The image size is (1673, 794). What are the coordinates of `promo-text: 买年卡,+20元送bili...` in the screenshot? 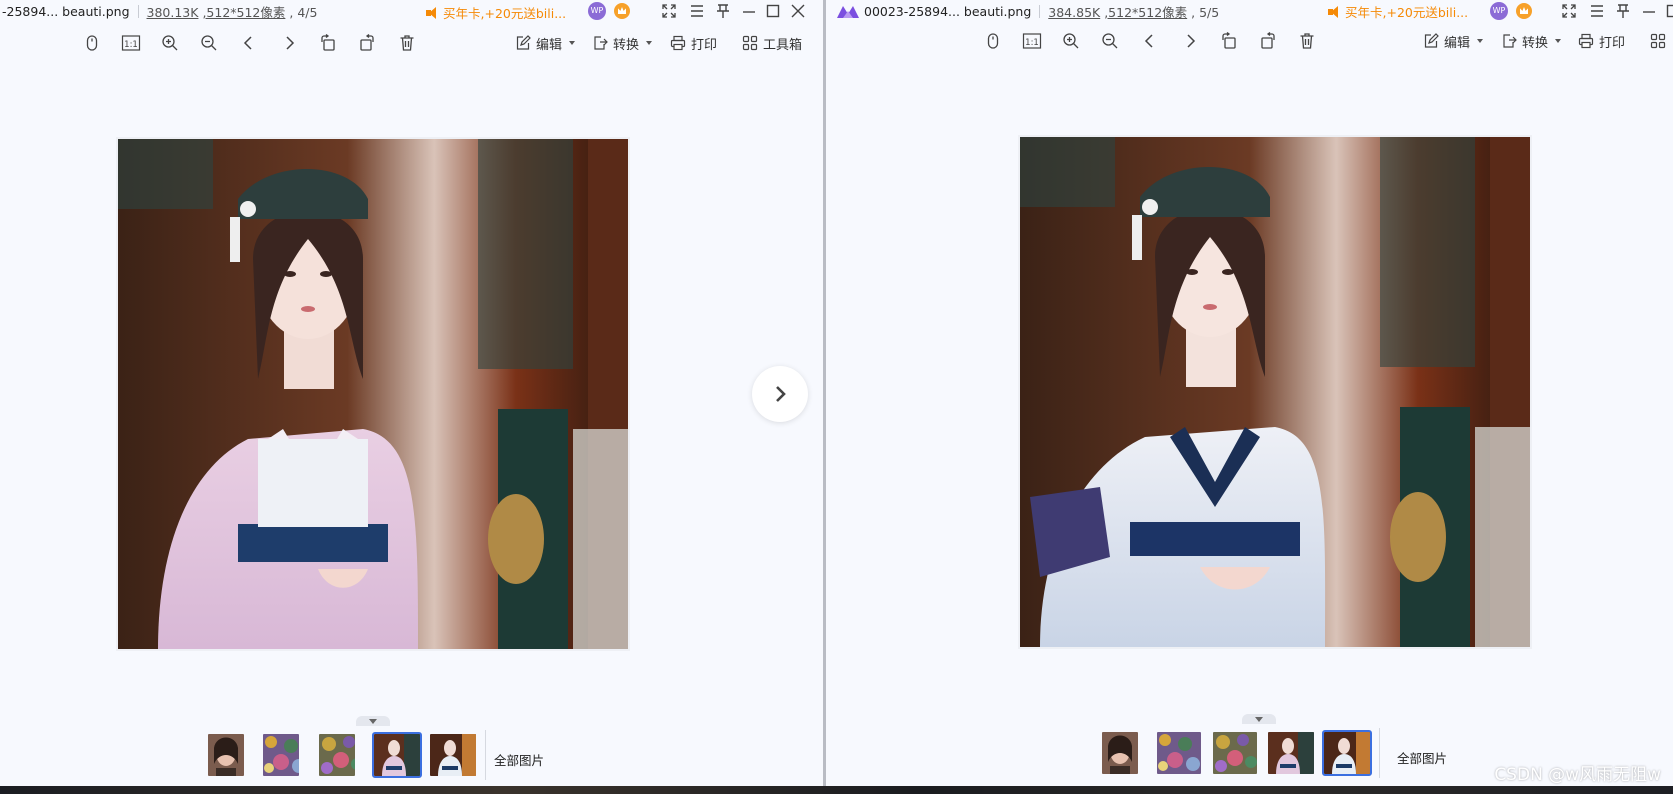 It's located at (505, 13).